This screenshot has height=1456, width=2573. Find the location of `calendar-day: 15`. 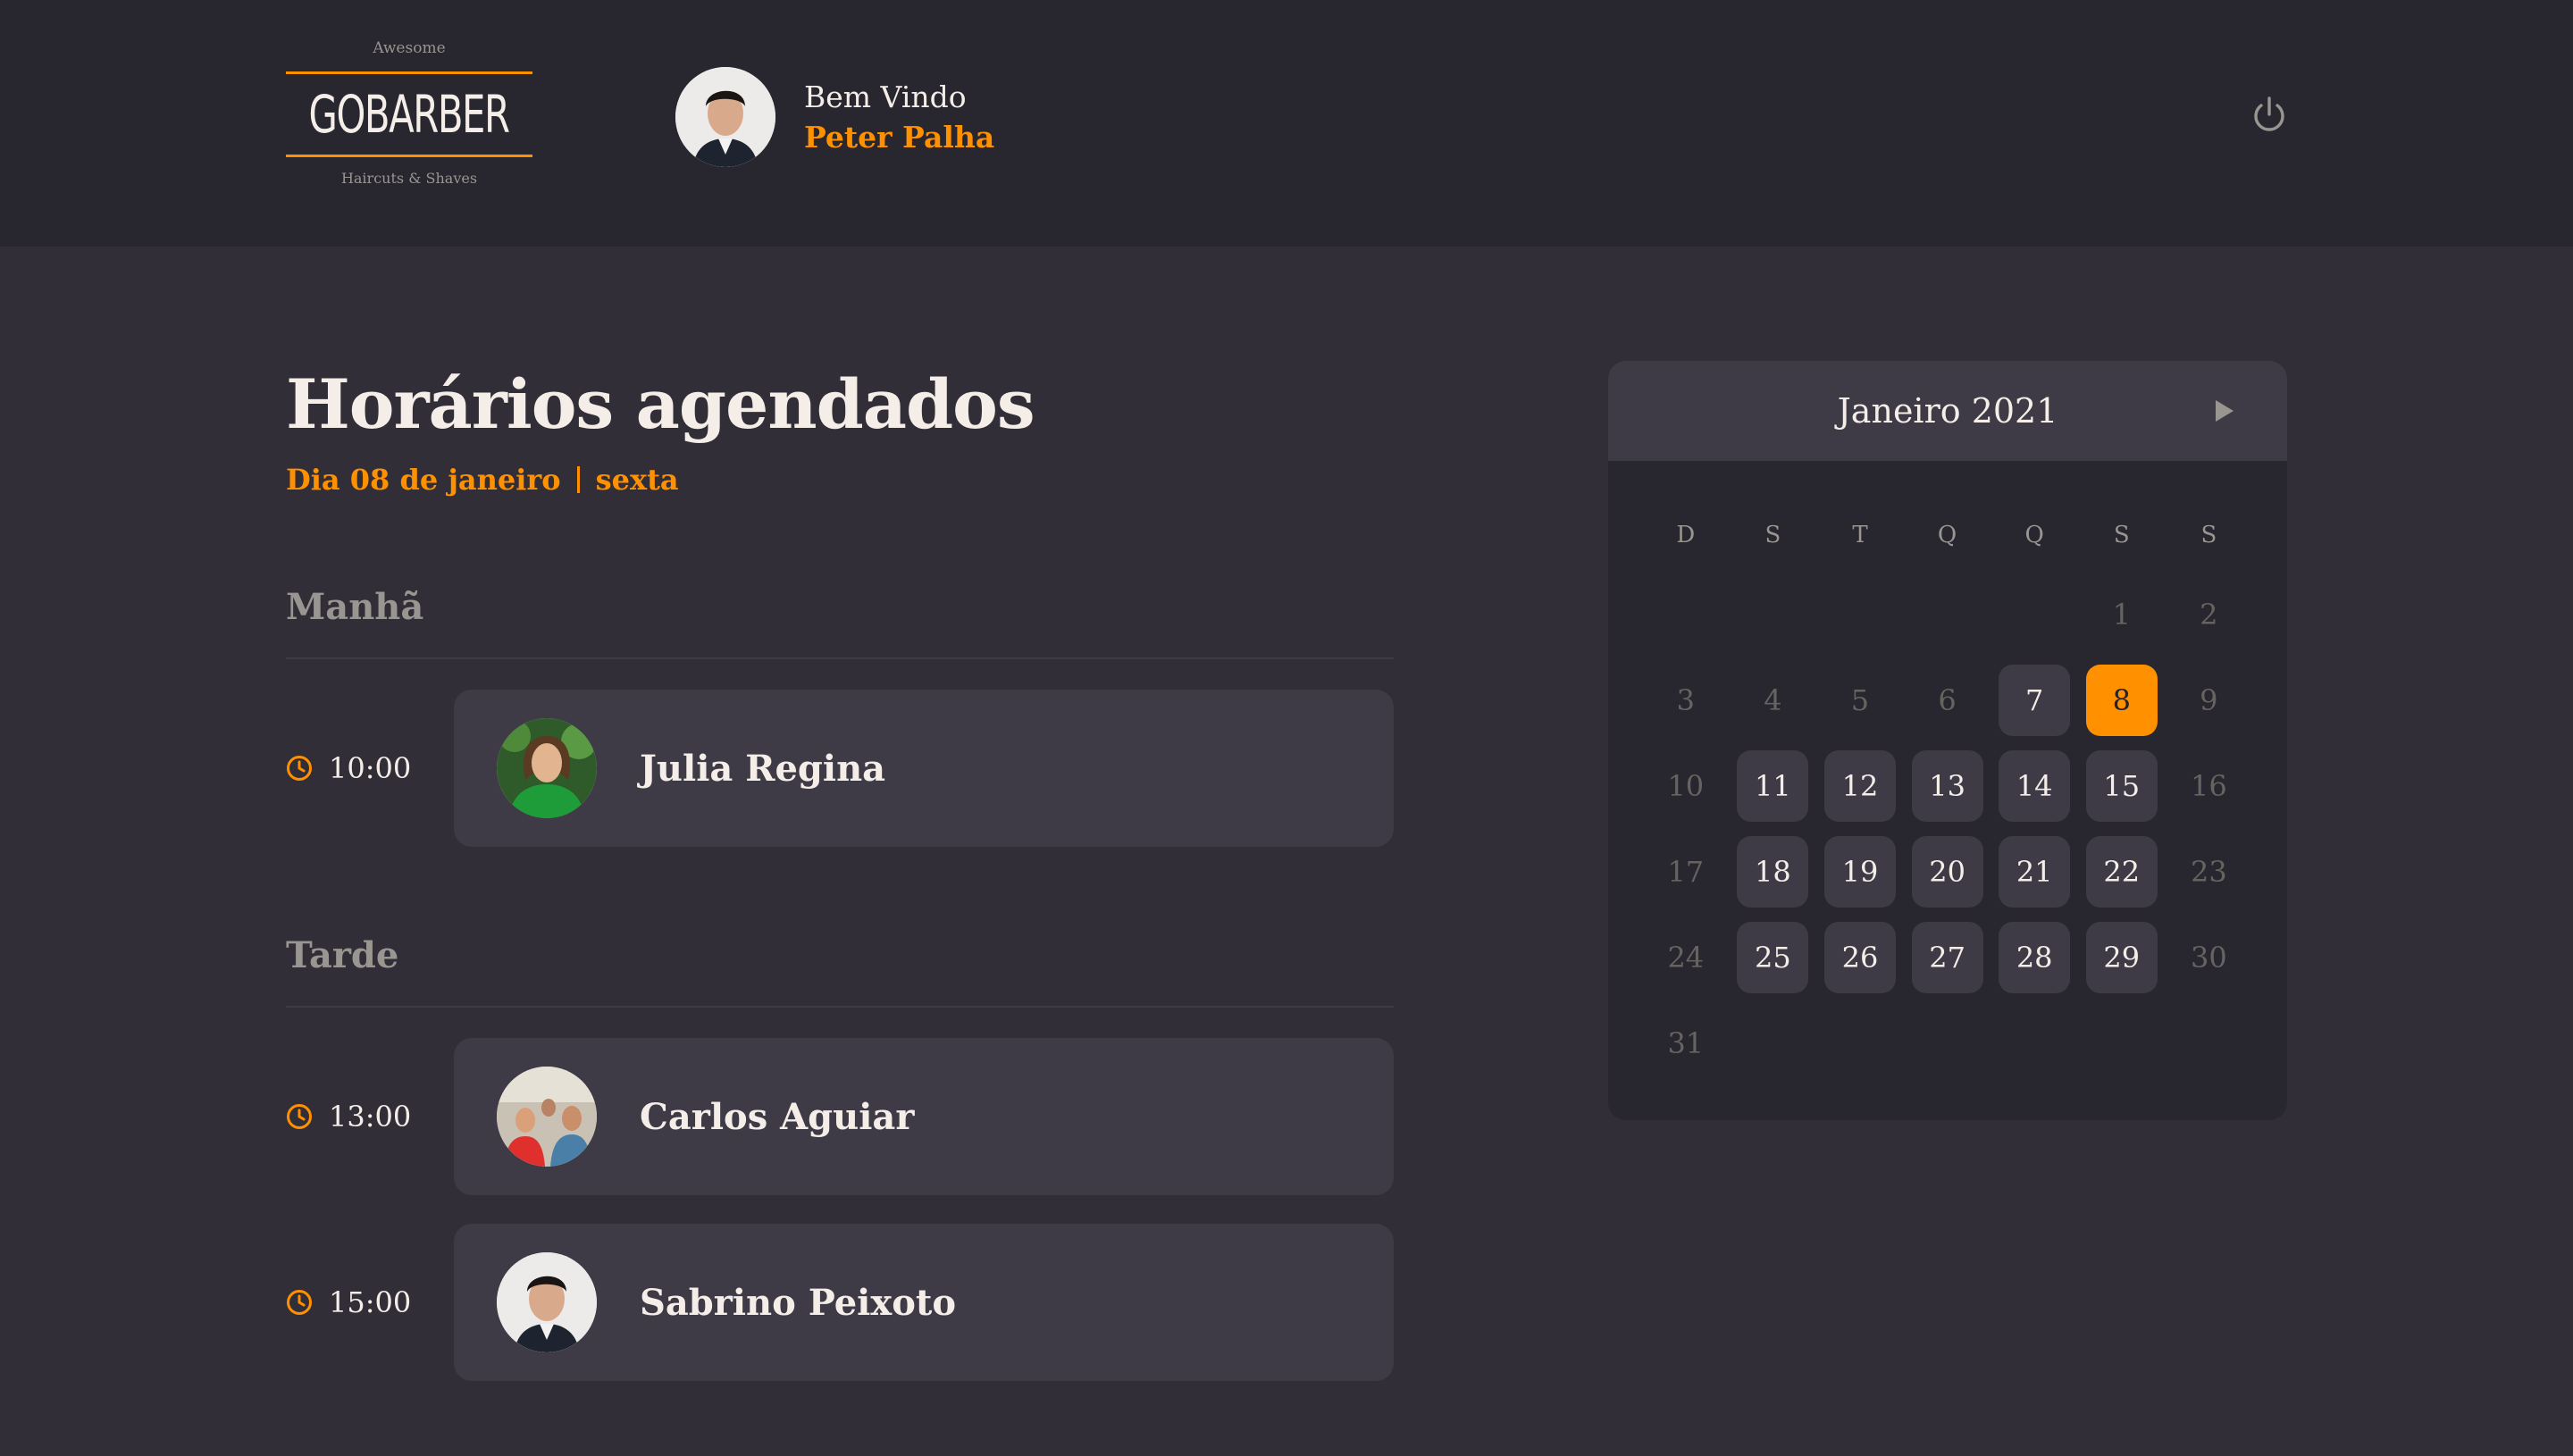

calendar-day: 15 is located at coordinates (2122, 786).